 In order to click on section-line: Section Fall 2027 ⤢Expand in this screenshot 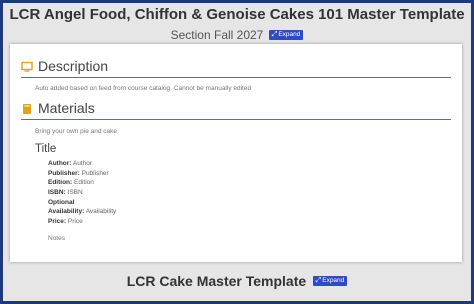, I will do `click(237, 34)`.